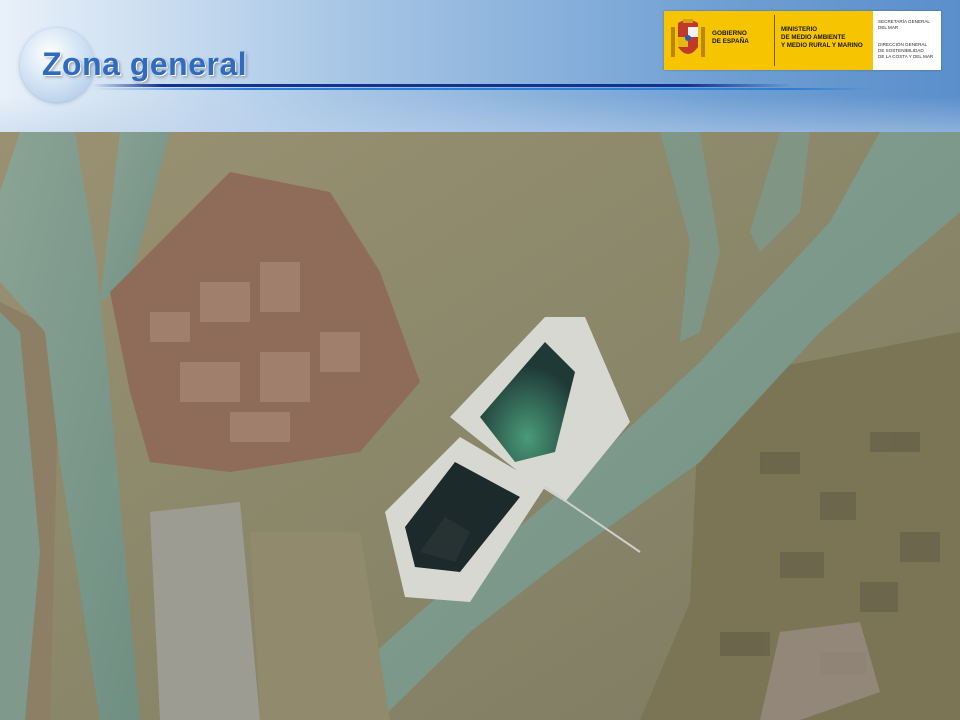 The width and height of the screenshot is (960, 720). I want to click on logo-gov-line2: DE ESPAÑA, so click(730, 41).